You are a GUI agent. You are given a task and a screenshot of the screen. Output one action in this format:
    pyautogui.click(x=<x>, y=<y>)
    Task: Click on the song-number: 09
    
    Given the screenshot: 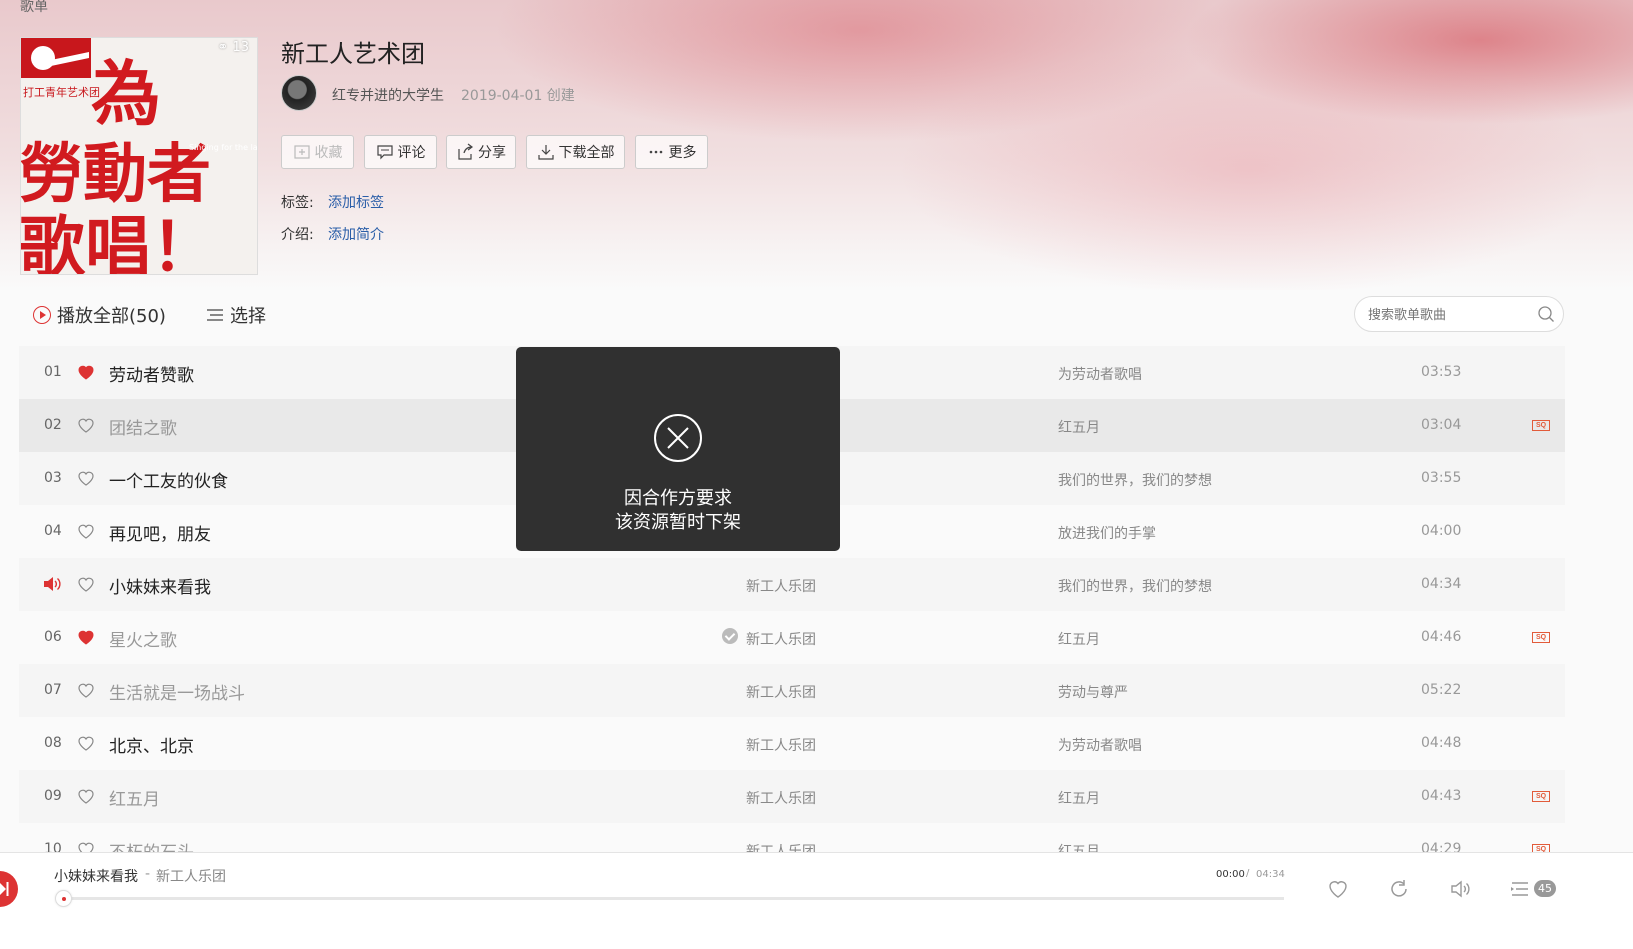 What is the action you would take?
    pyautogui.click(x=53, y=796)
    